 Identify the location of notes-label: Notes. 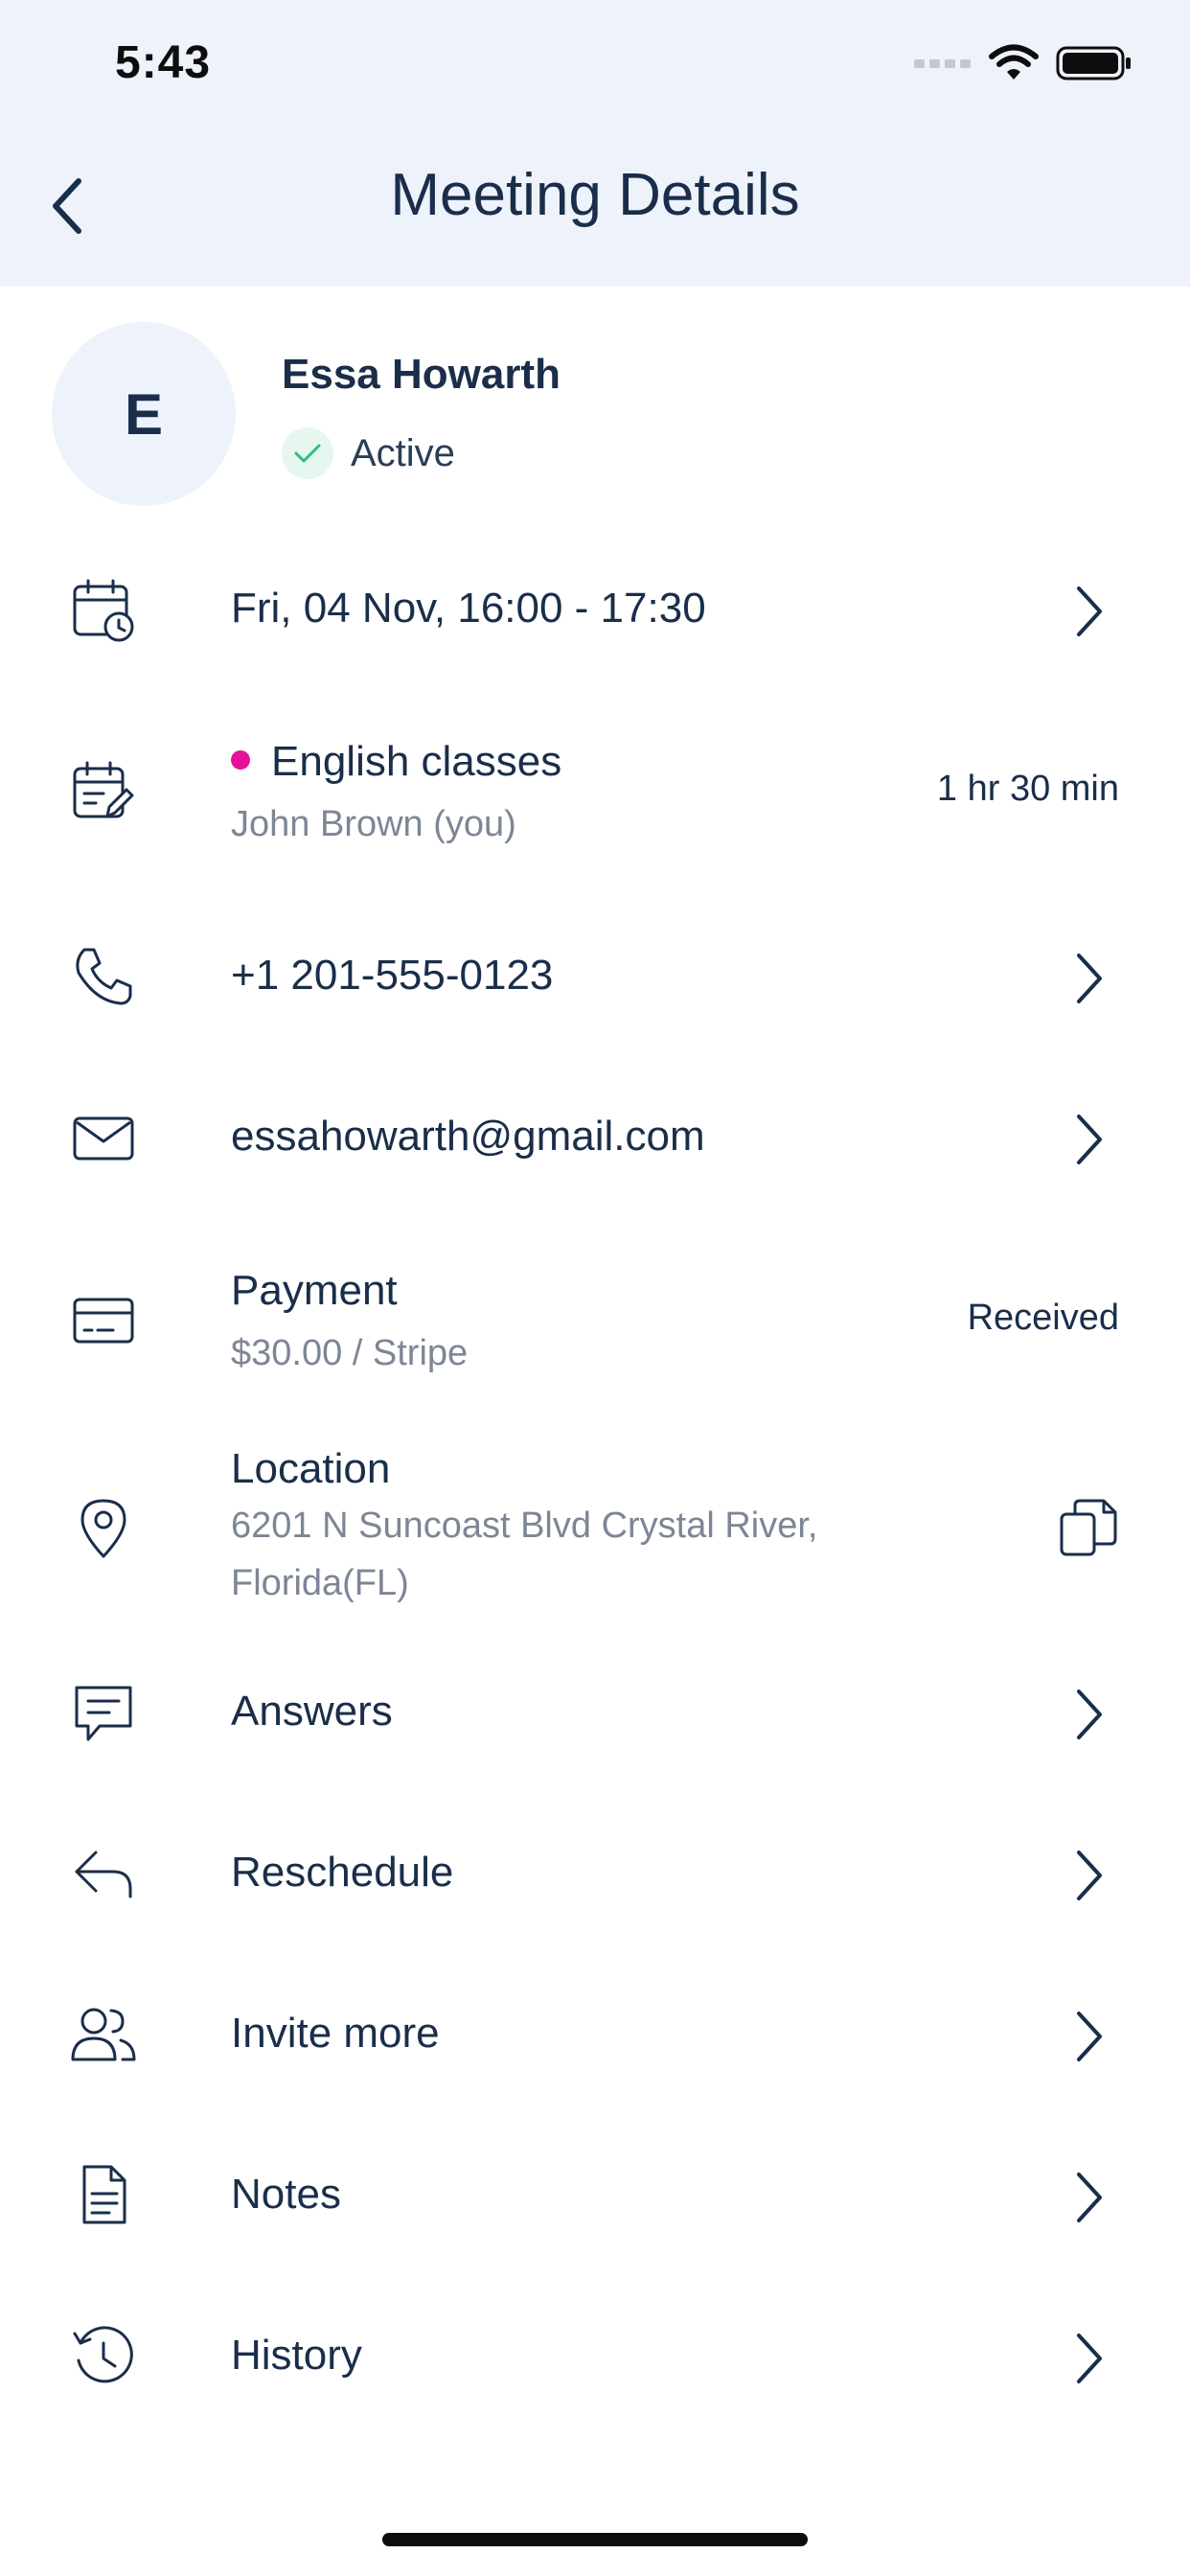
(286, 2194).